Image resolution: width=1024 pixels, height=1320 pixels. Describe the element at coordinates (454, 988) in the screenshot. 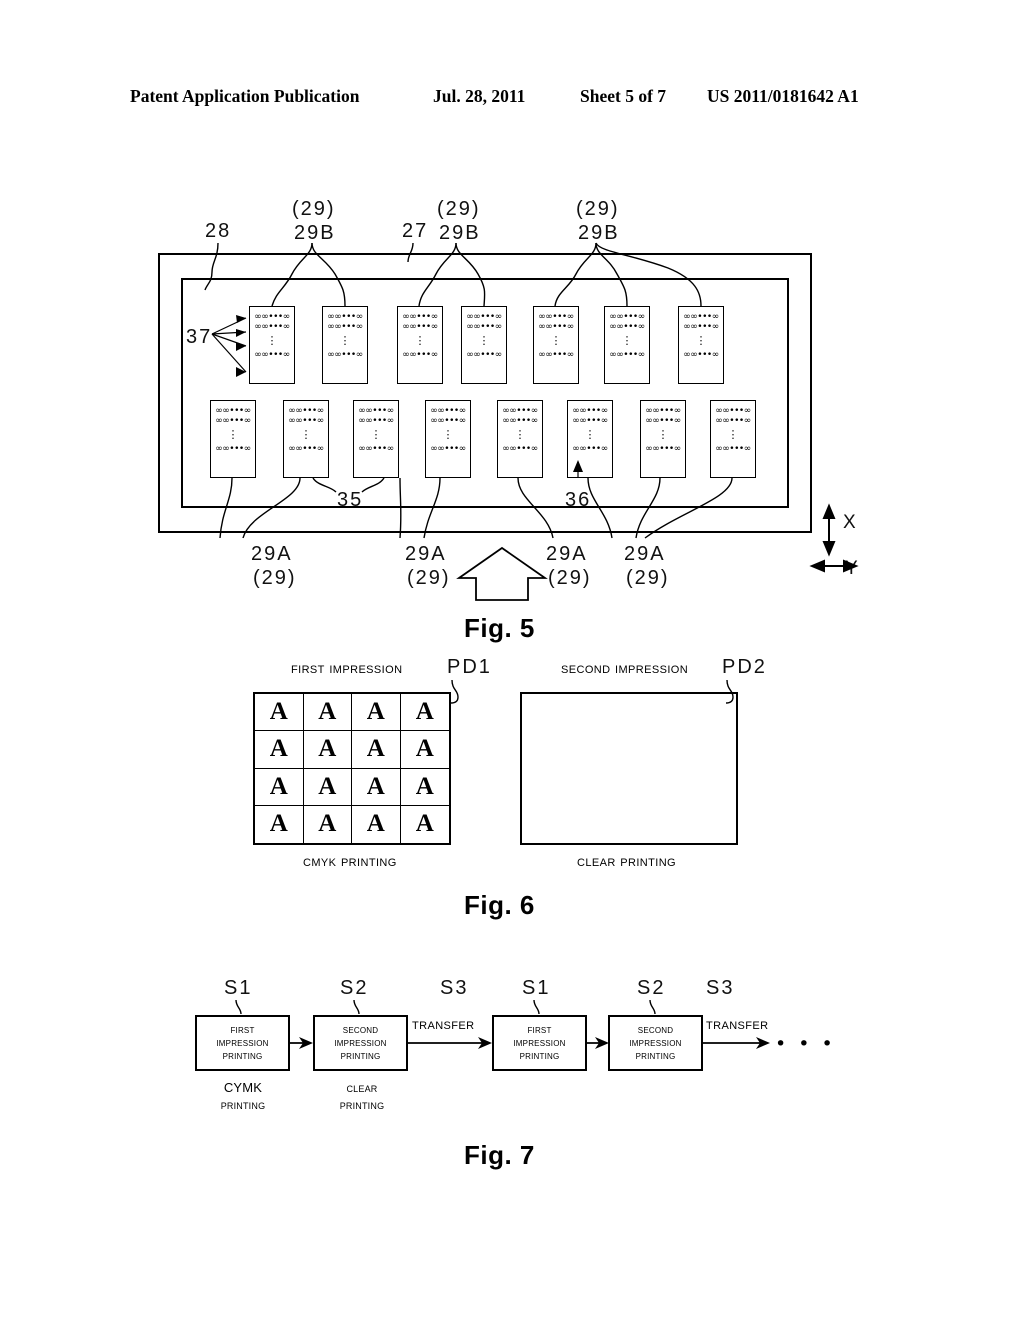

I see `fig7-step-id-s3-a: S3` at that location.